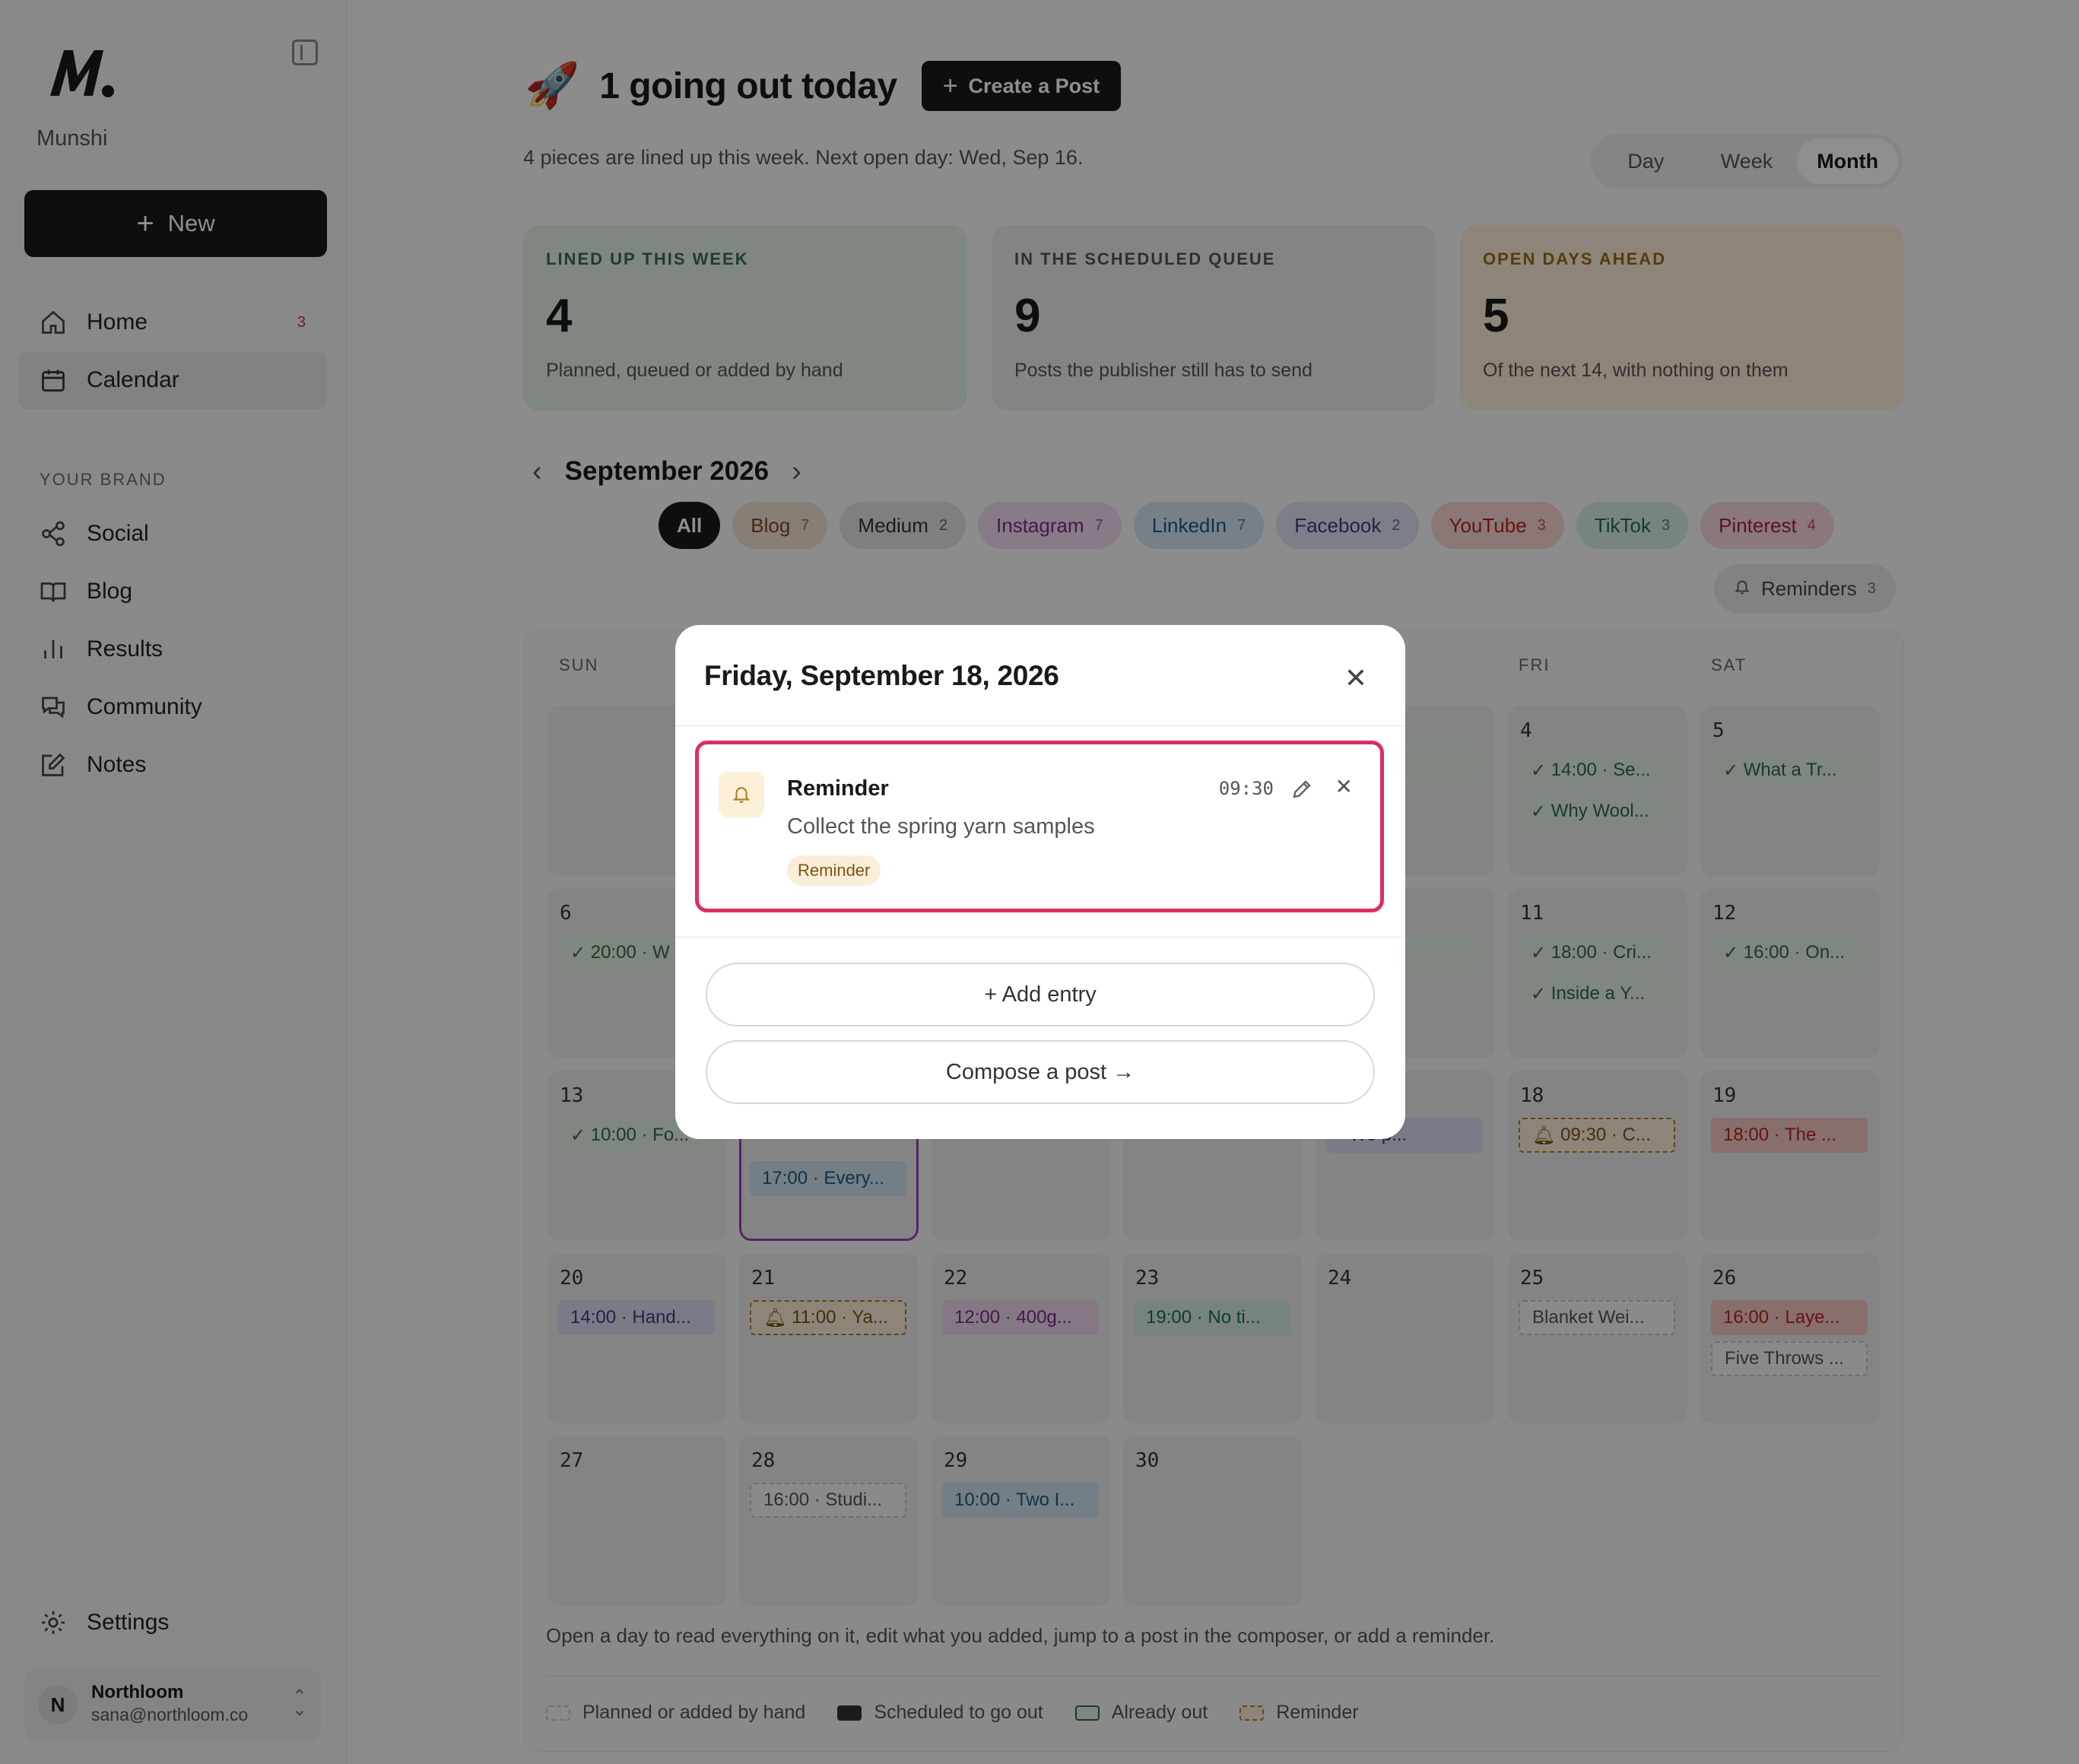 Image resolution: width=2079 pixels, height=1764 pixels. What do you see at coordinates (741, 794) in the screenshot?
I see `bell-icon` at bounding box center [741, 794].